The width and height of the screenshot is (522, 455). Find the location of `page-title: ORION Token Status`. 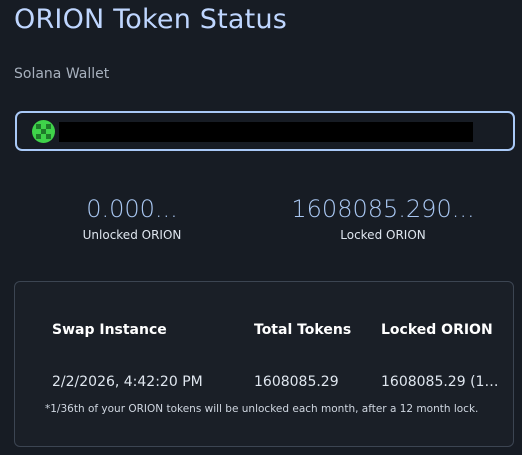

page-title: ORION Token Status is located at coordinates (151, 19).